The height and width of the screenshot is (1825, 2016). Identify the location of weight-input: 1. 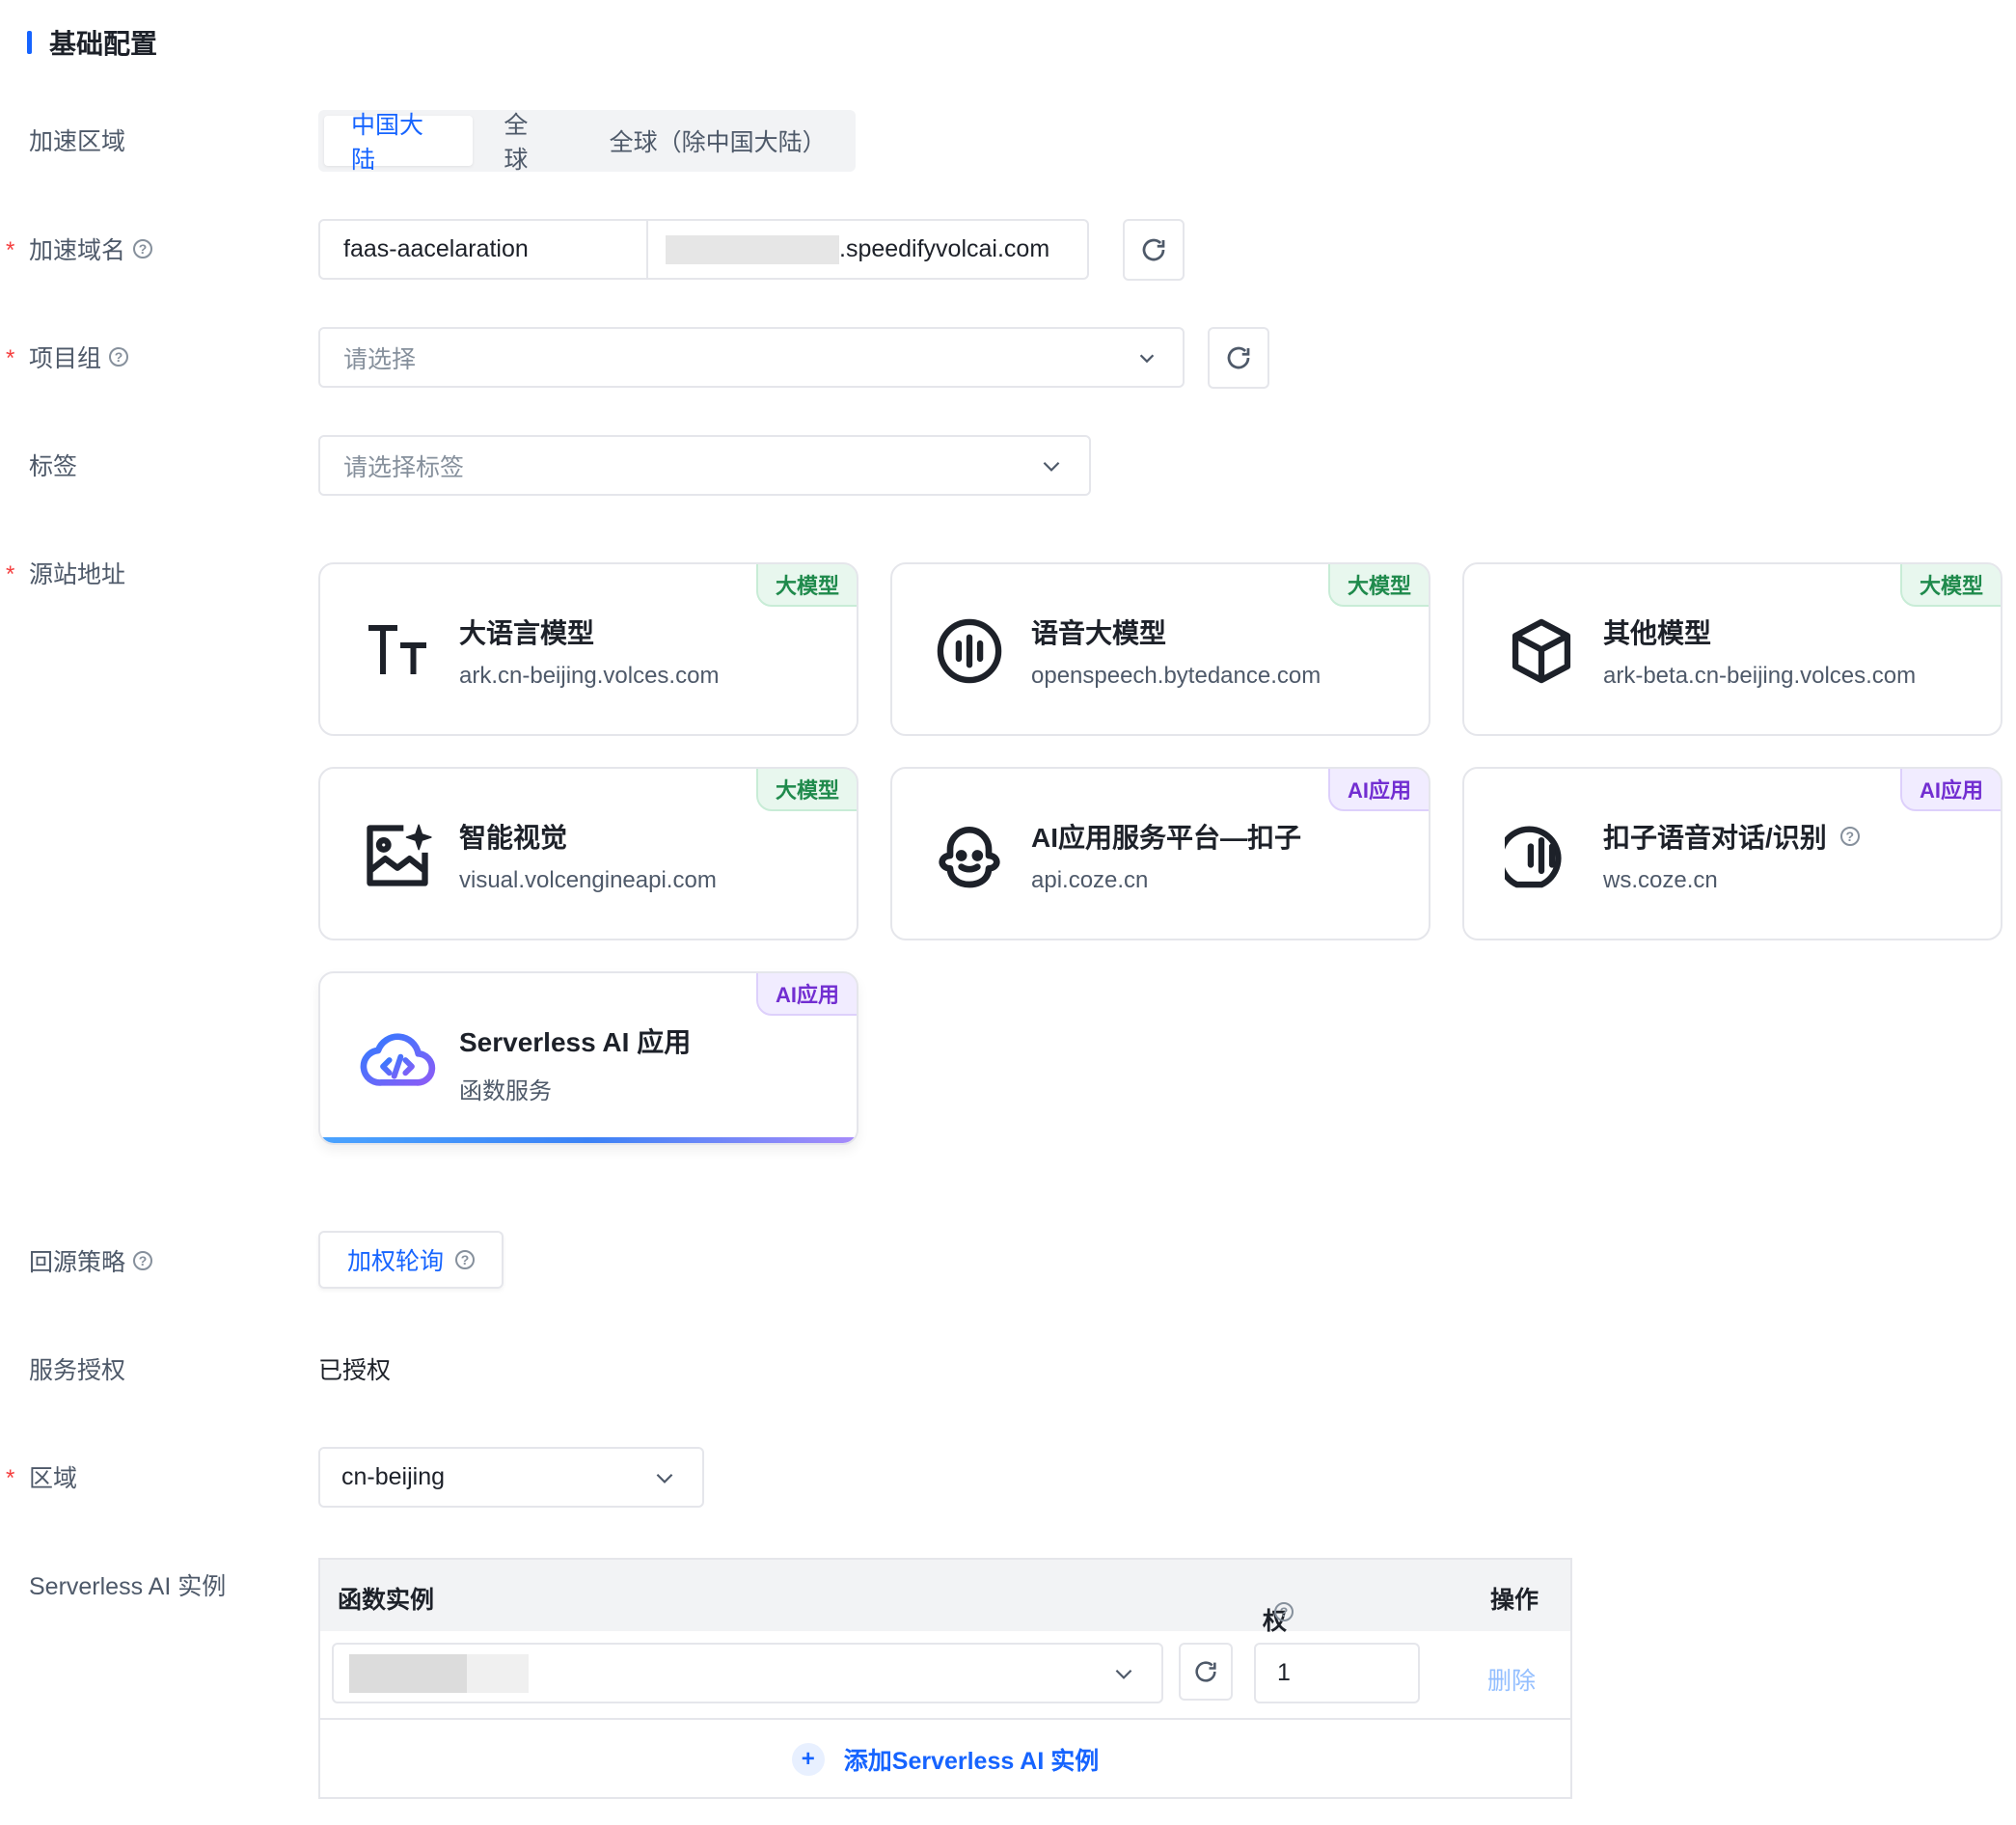
(1337, 1673).